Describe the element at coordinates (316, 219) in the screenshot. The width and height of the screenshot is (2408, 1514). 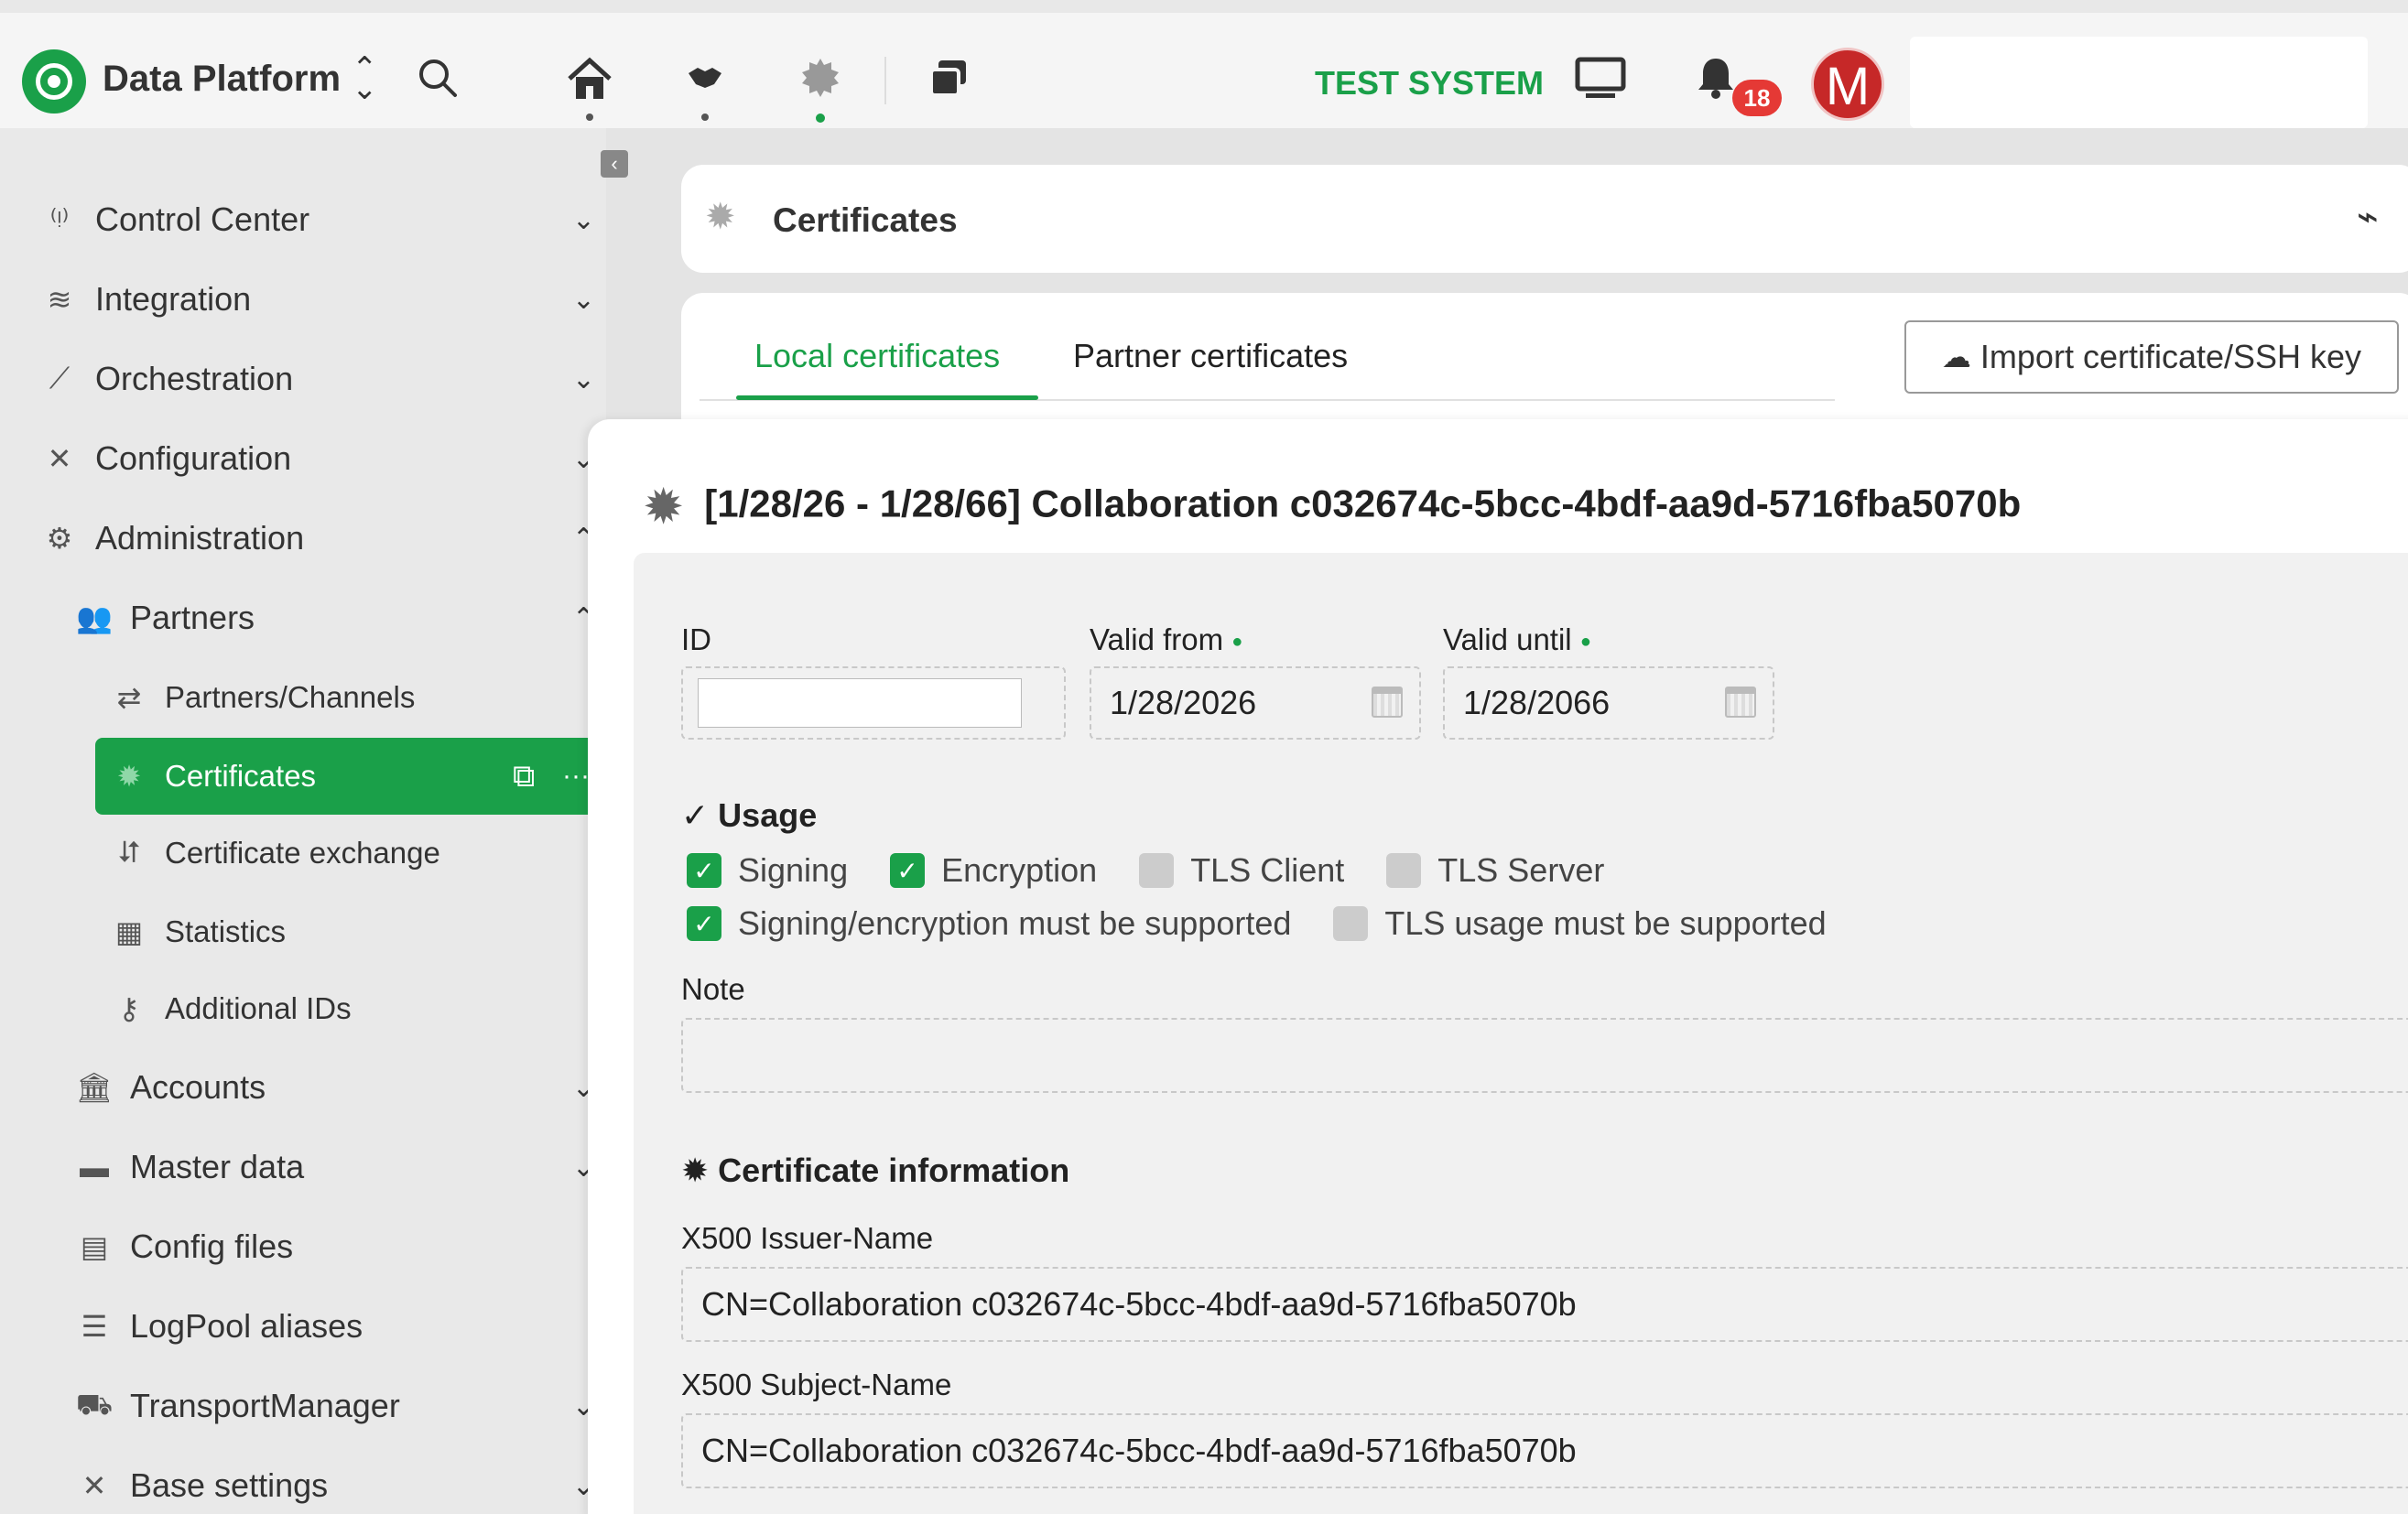
I see `sidebar-item-control-center: ⁽ᵎ⁾ Control Center ⌄` at that location.